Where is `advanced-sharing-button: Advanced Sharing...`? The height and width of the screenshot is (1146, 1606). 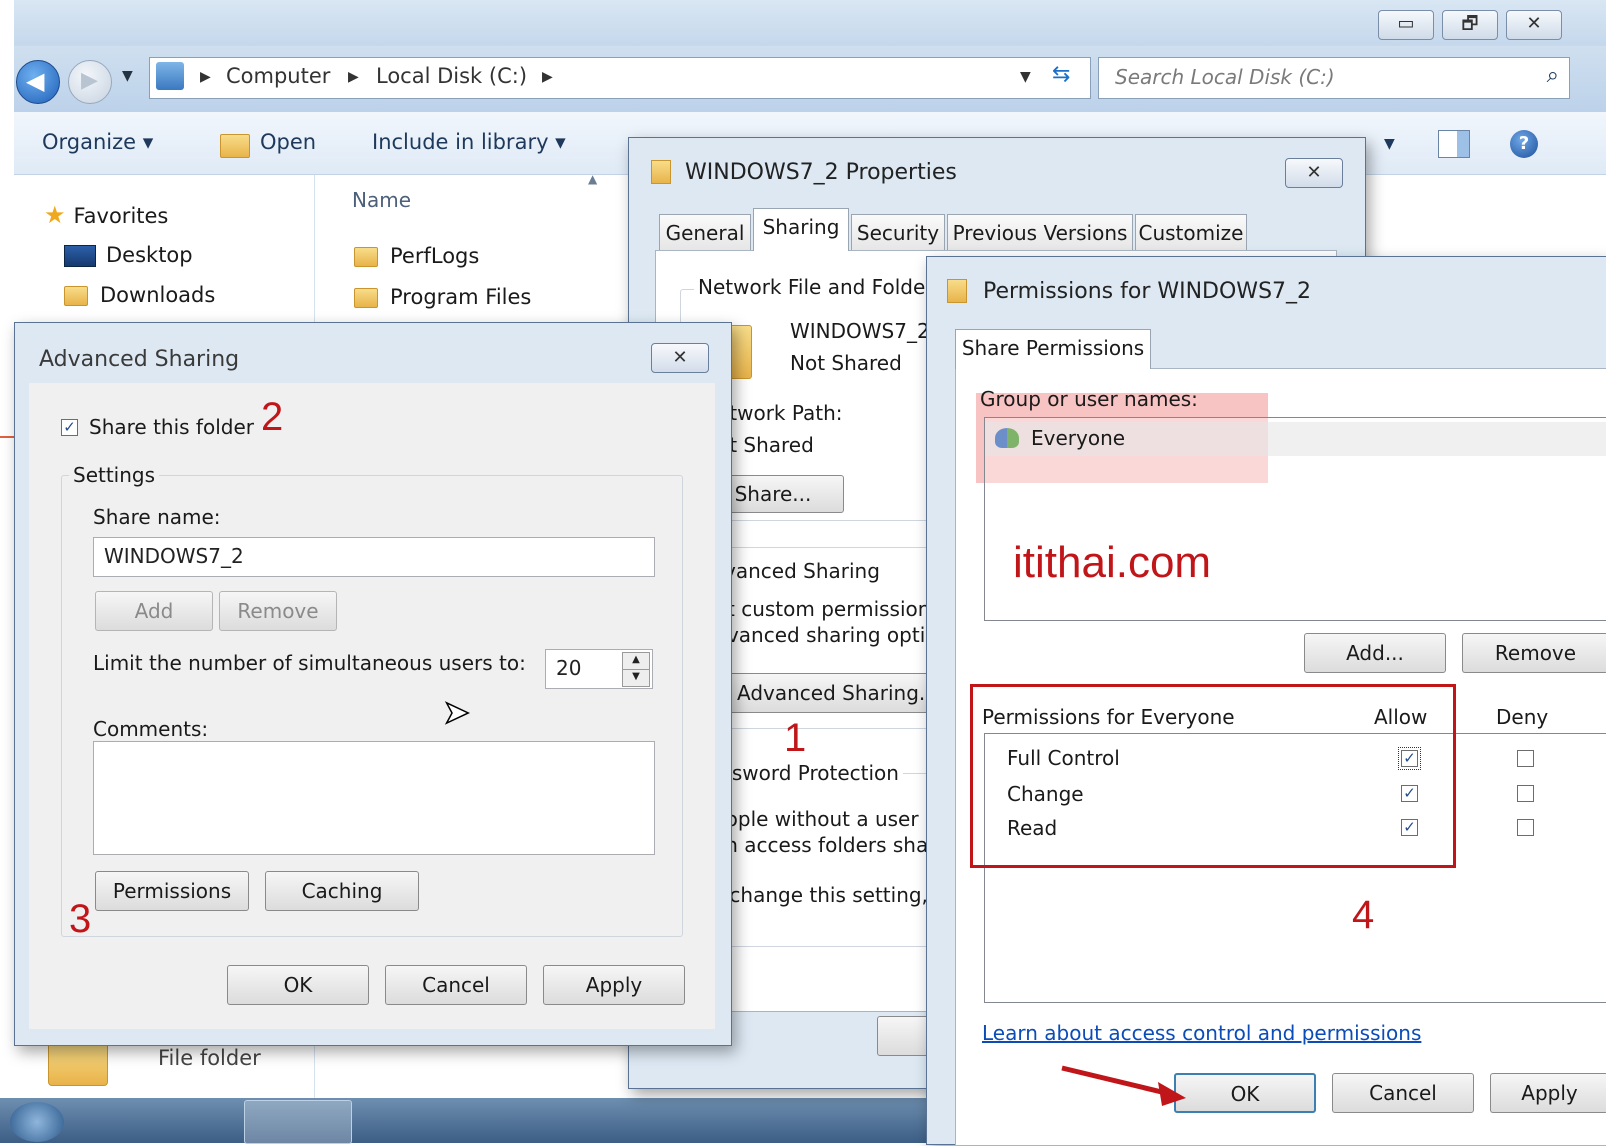 advanced-sharing-button: Advanced Sharing... is located at coordinates (827, 693).